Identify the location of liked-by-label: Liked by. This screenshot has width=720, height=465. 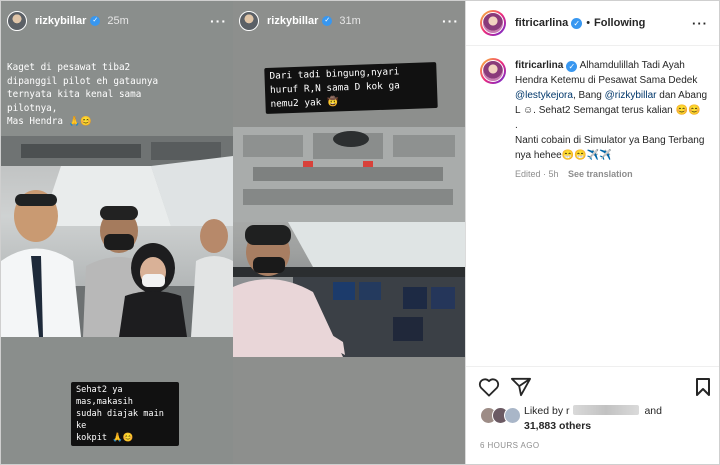
(544, 411).